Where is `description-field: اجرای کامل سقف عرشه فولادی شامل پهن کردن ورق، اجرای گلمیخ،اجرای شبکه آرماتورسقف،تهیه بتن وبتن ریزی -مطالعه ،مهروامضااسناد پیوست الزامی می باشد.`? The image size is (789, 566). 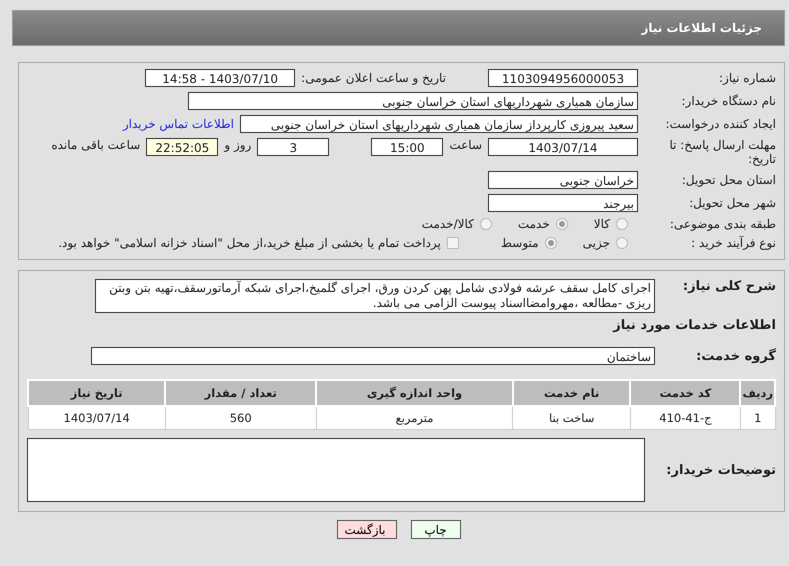
description-field: اجرای کامل سقف عرشه فولادی شامل پهن کردن ورق، اجرای گلمیخ،اجرای شبکه آرماتورسقف،تهیه بتن وبتن ریزی -مطالعه ،مهروامضااسناد پیوست الزامی می باشد. is located at coordinates (375, 296).